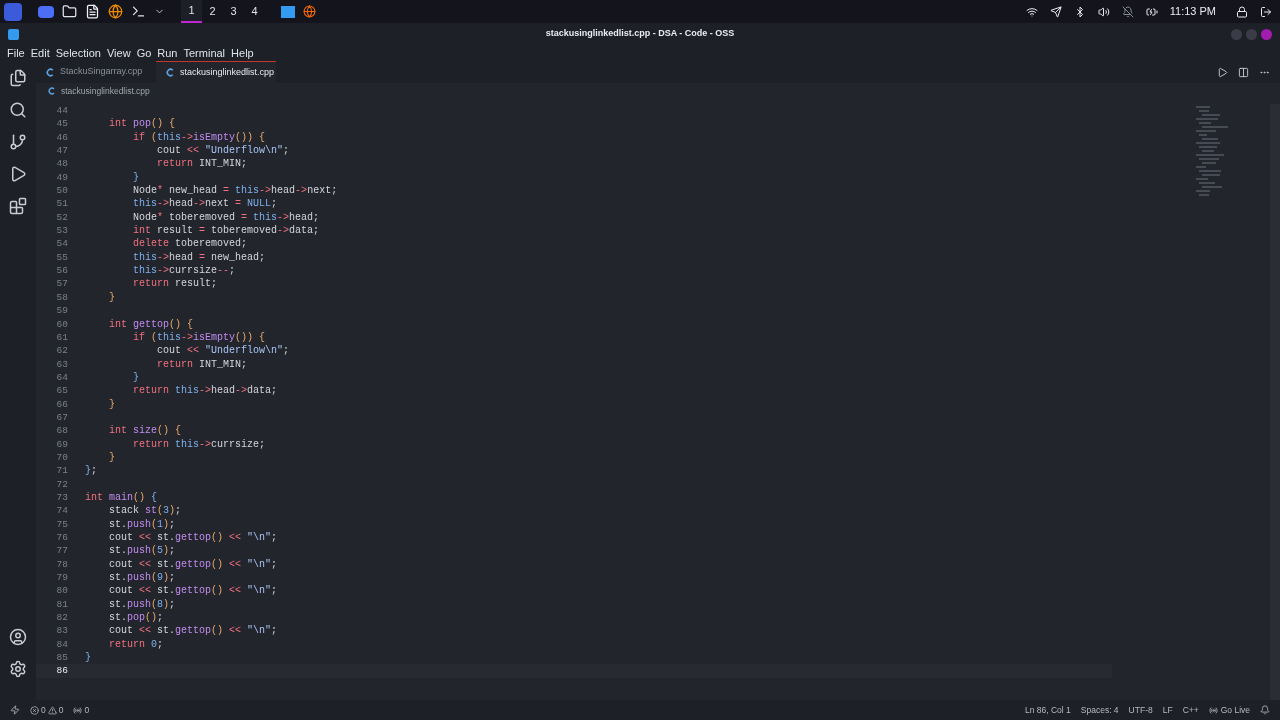 Image resolution: width=1280 pixels, height=720 pixels. I want to click on ports-icon, so click(78, 710).